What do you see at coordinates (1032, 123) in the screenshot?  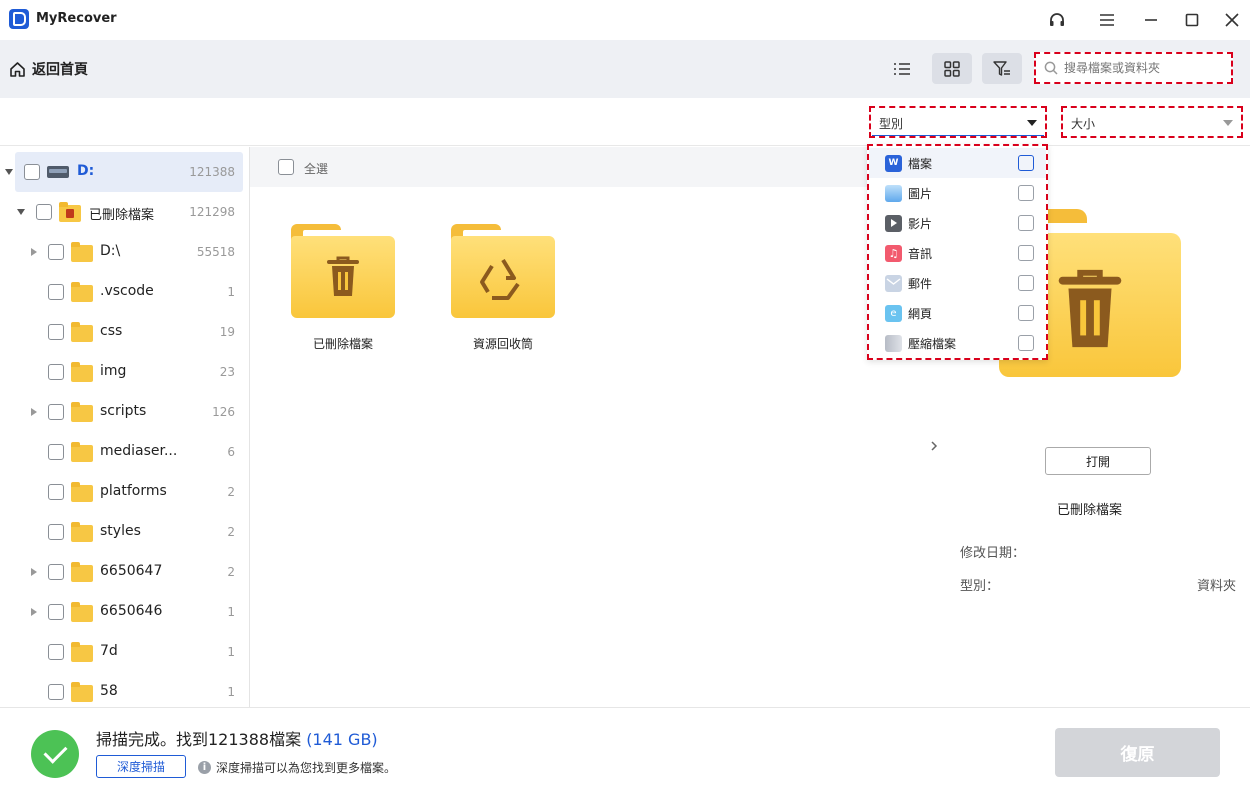 I see `caret-down-icon` at bounding box center [1032, 123].